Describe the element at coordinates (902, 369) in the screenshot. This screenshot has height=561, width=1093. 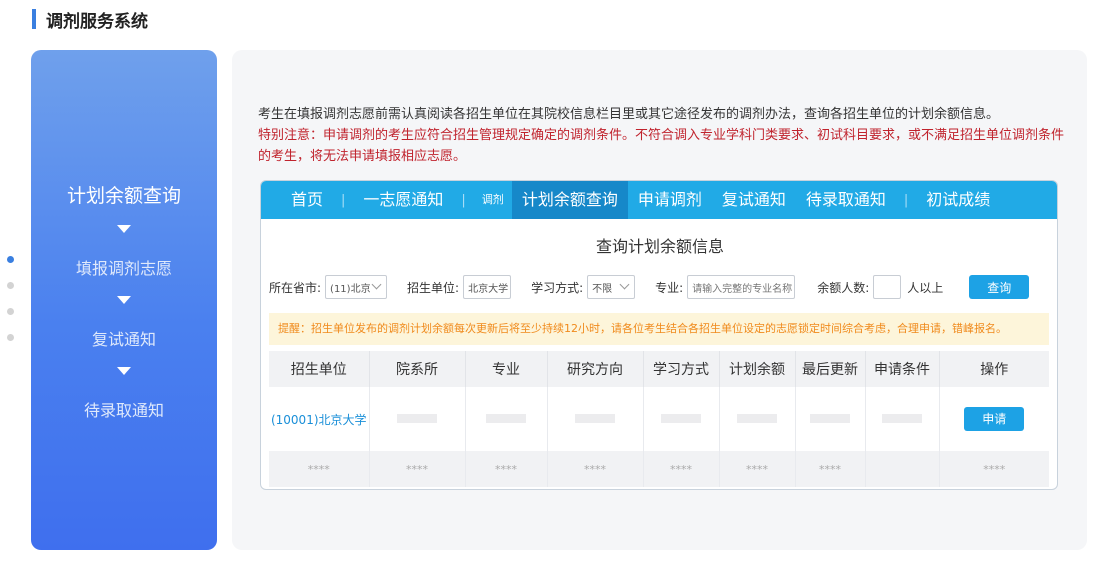
I see `column-header: 申请条件` at that location.